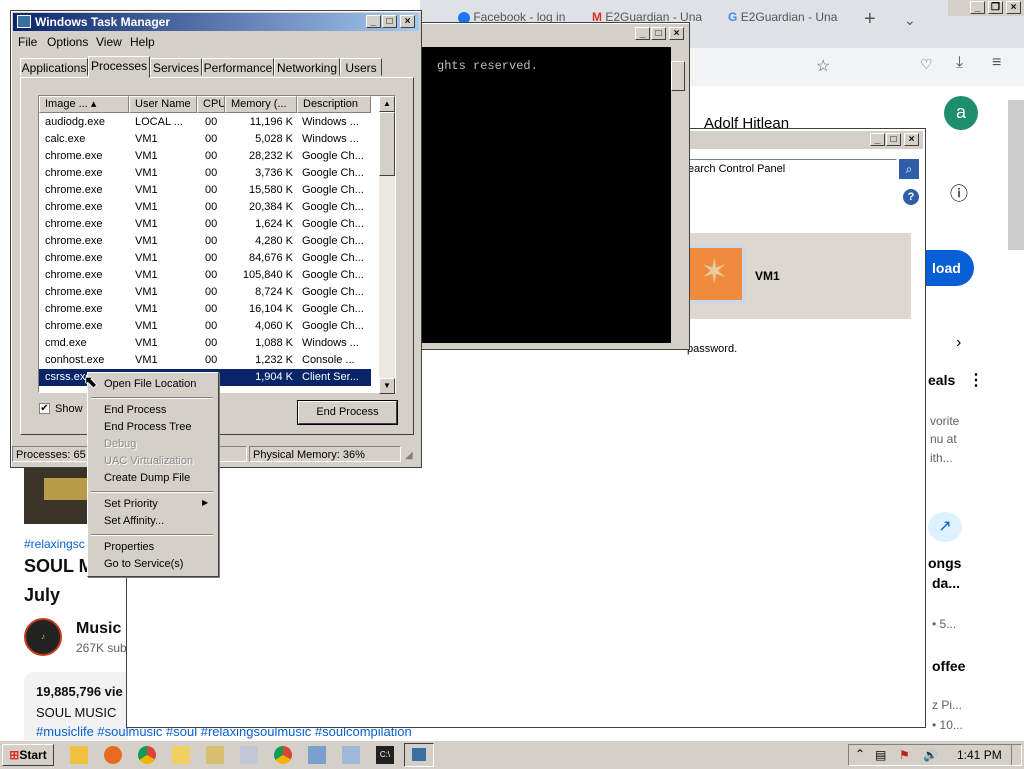 Image resolution: width=1024 pixels, height=769 pixels. Describe the element at coordinates (387, 386) in the screenshot. I see `scroll-down-icon: ▼` at that location.